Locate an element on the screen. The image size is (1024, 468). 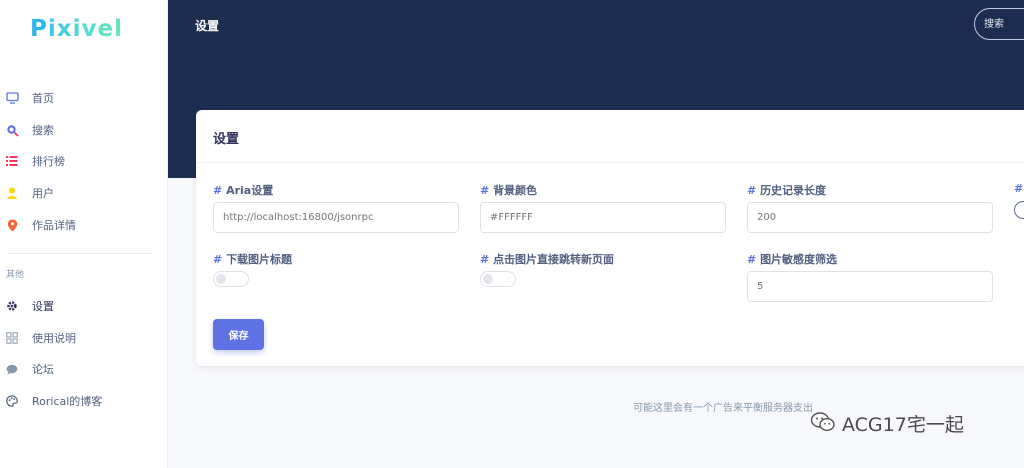
chat-icon is located at coordinates (12, 369).